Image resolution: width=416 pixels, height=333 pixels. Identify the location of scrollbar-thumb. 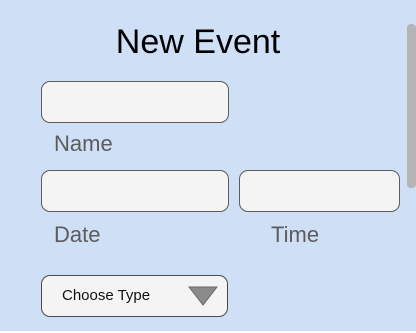
(411, 106).